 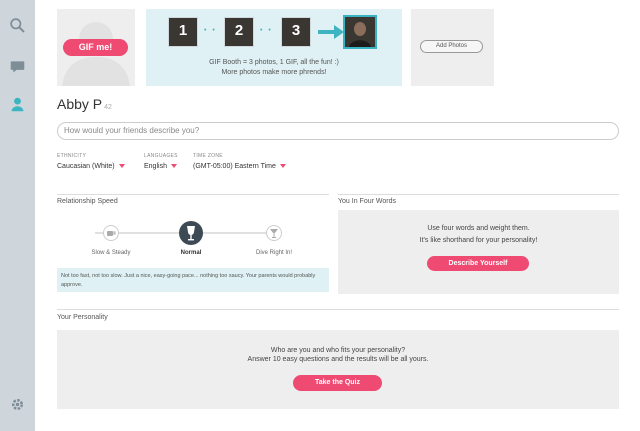 I want to click on booth-photo-2: 2, so click(x=239, y=32).